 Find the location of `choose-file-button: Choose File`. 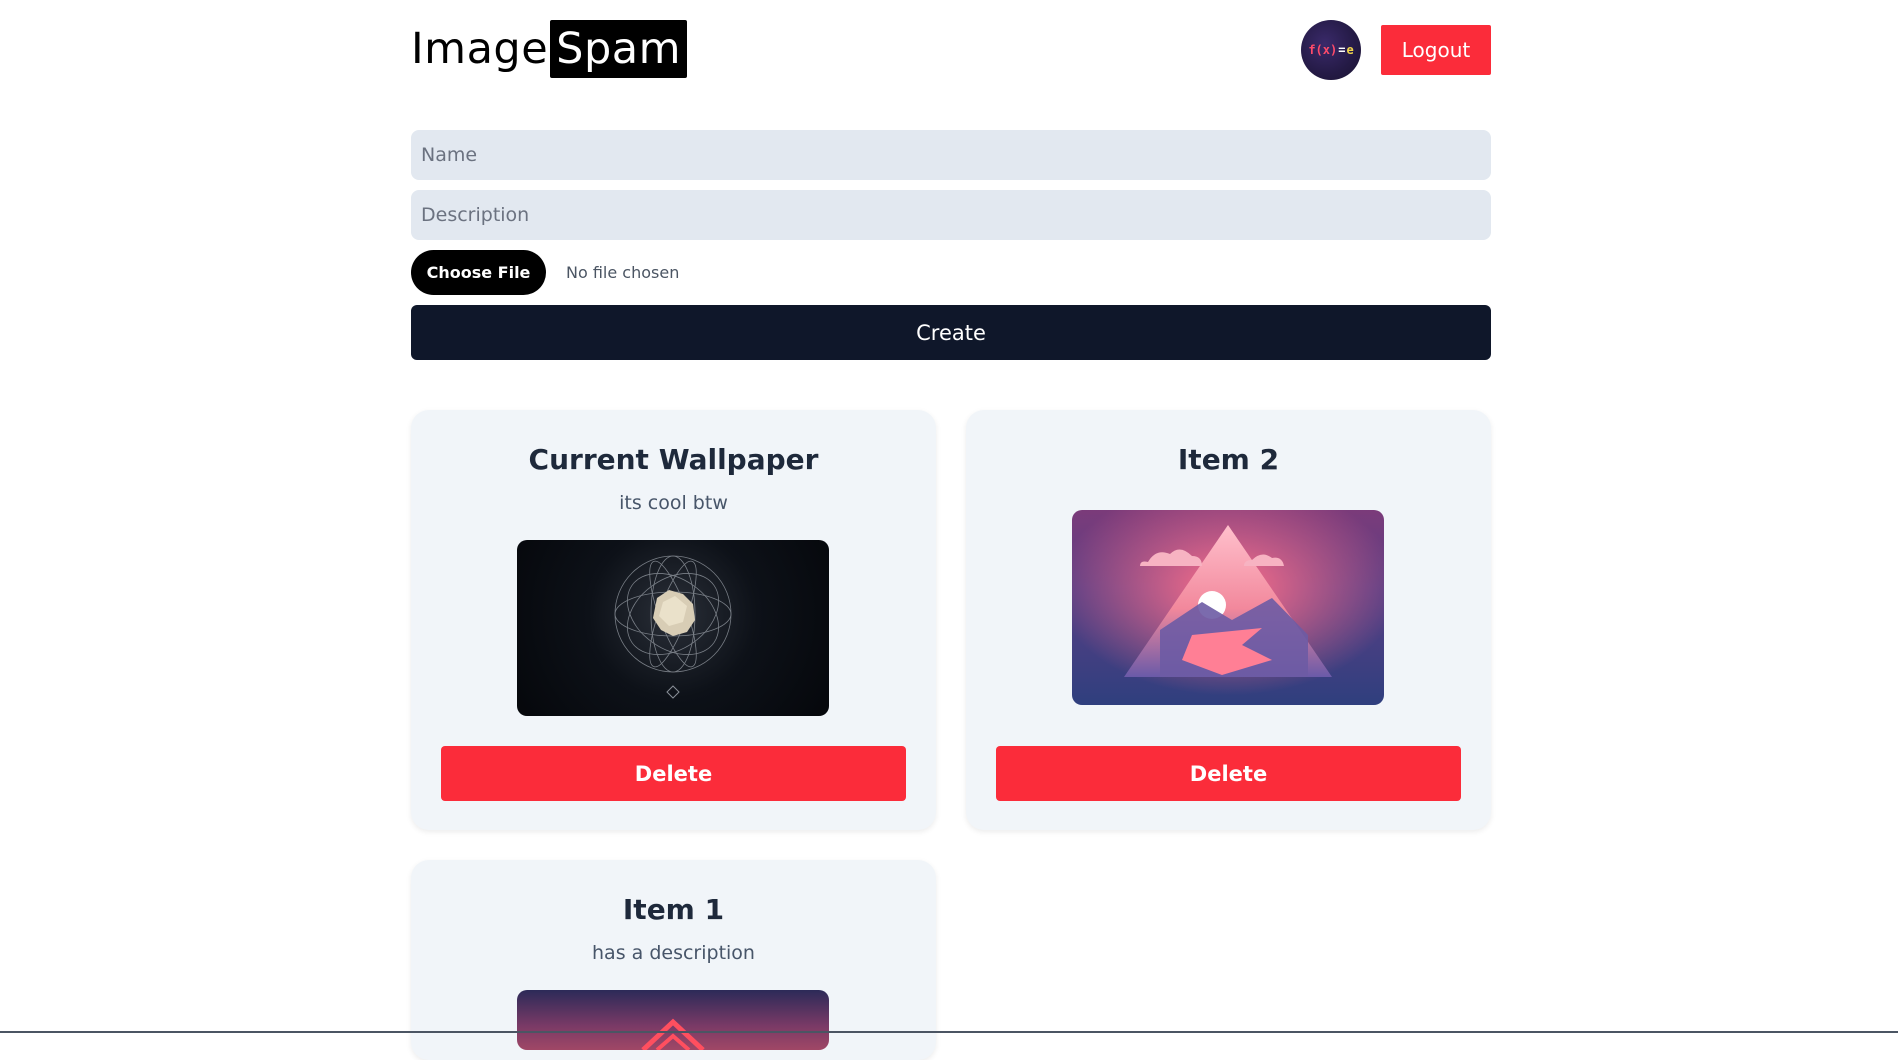

choose-file-button: Choose File is located at coordinates (478, 272).